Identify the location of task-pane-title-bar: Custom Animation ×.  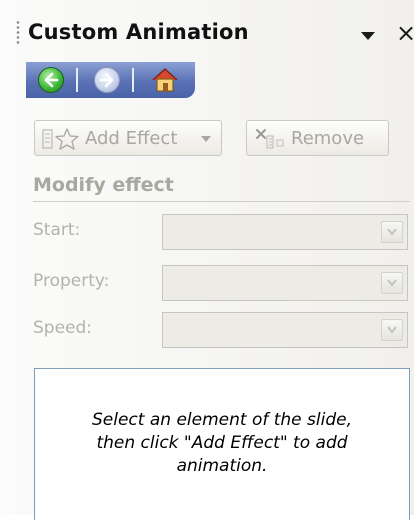
(215, 33).